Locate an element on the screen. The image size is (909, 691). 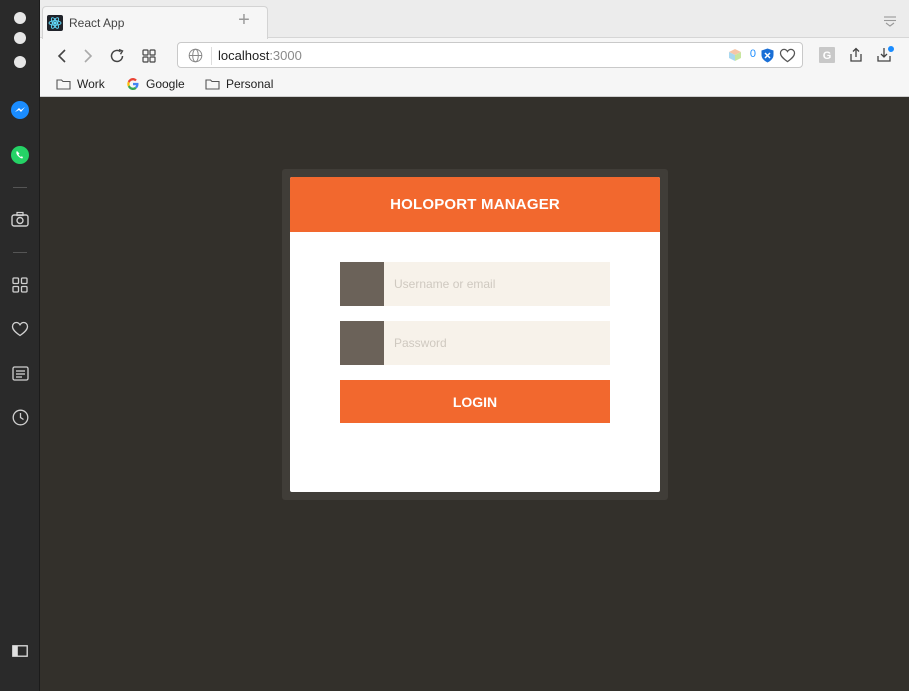
bookmark-label: Personal is located at coordinates (250, 84).